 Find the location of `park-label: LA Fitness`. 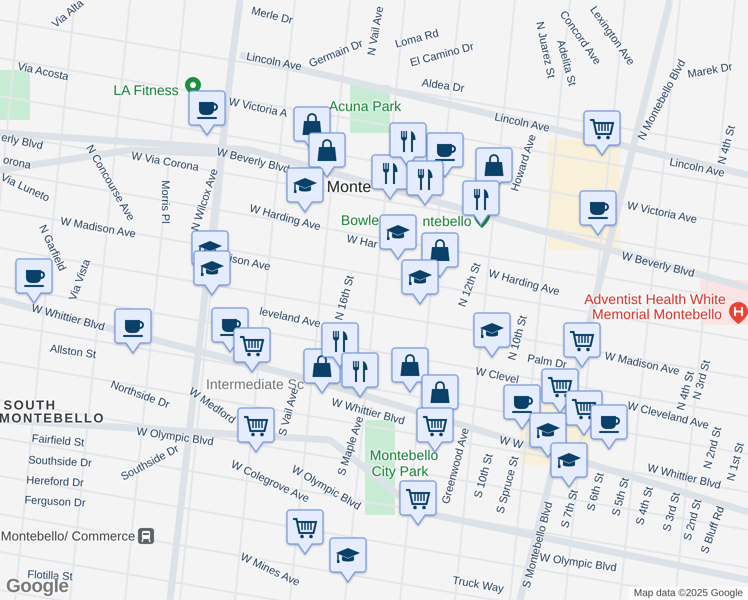

park-label: LA Fitness is located at coordinates (146, 90).